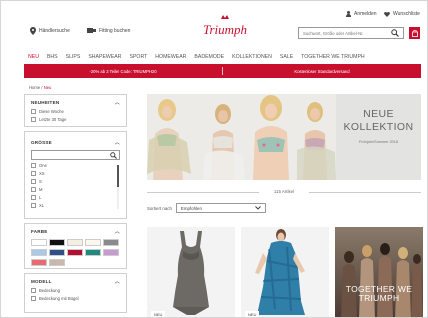  I want to click on together-we-triumph-card: TOGETHER WE TRIUMPH, so click(379, 272).